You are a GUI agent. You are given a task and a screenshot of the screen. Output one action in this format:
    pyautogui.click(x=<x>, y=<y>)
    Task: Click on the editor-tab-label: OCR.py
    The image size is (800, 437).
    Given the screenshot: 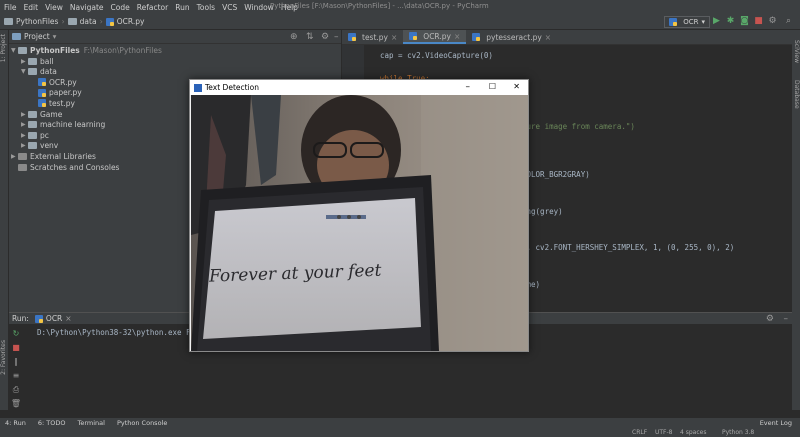 What is the action you would take?
    pyautogui.click(x=437, y=36)
    